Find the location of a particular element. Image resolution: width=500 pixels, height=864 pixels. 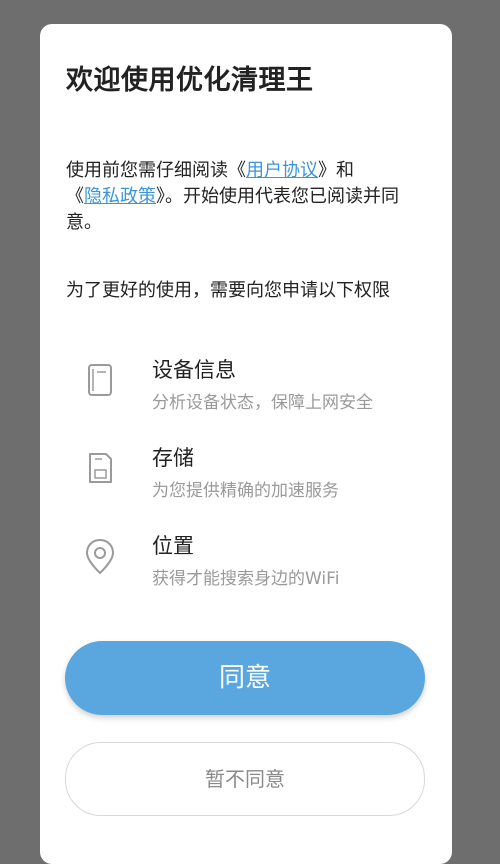

permission-item-device-info: 设备信息 分析设备状态，保障上网安全 is located at coordinates (250, 386).